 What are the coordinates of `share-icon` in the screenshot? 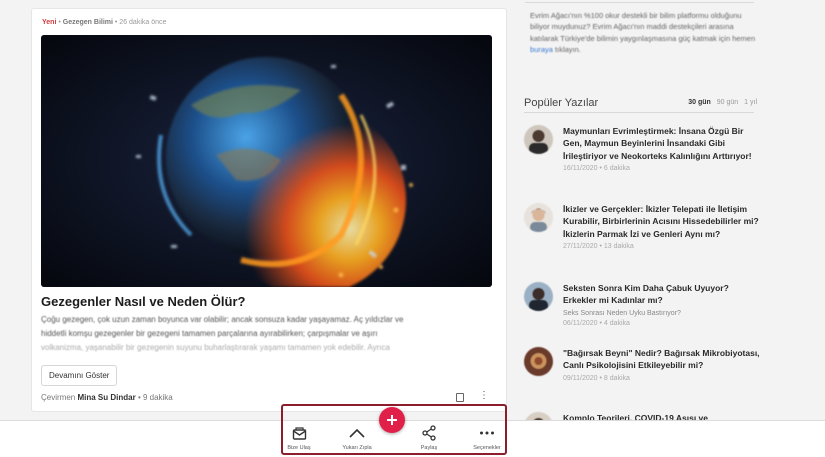 It's located at (429, 433).